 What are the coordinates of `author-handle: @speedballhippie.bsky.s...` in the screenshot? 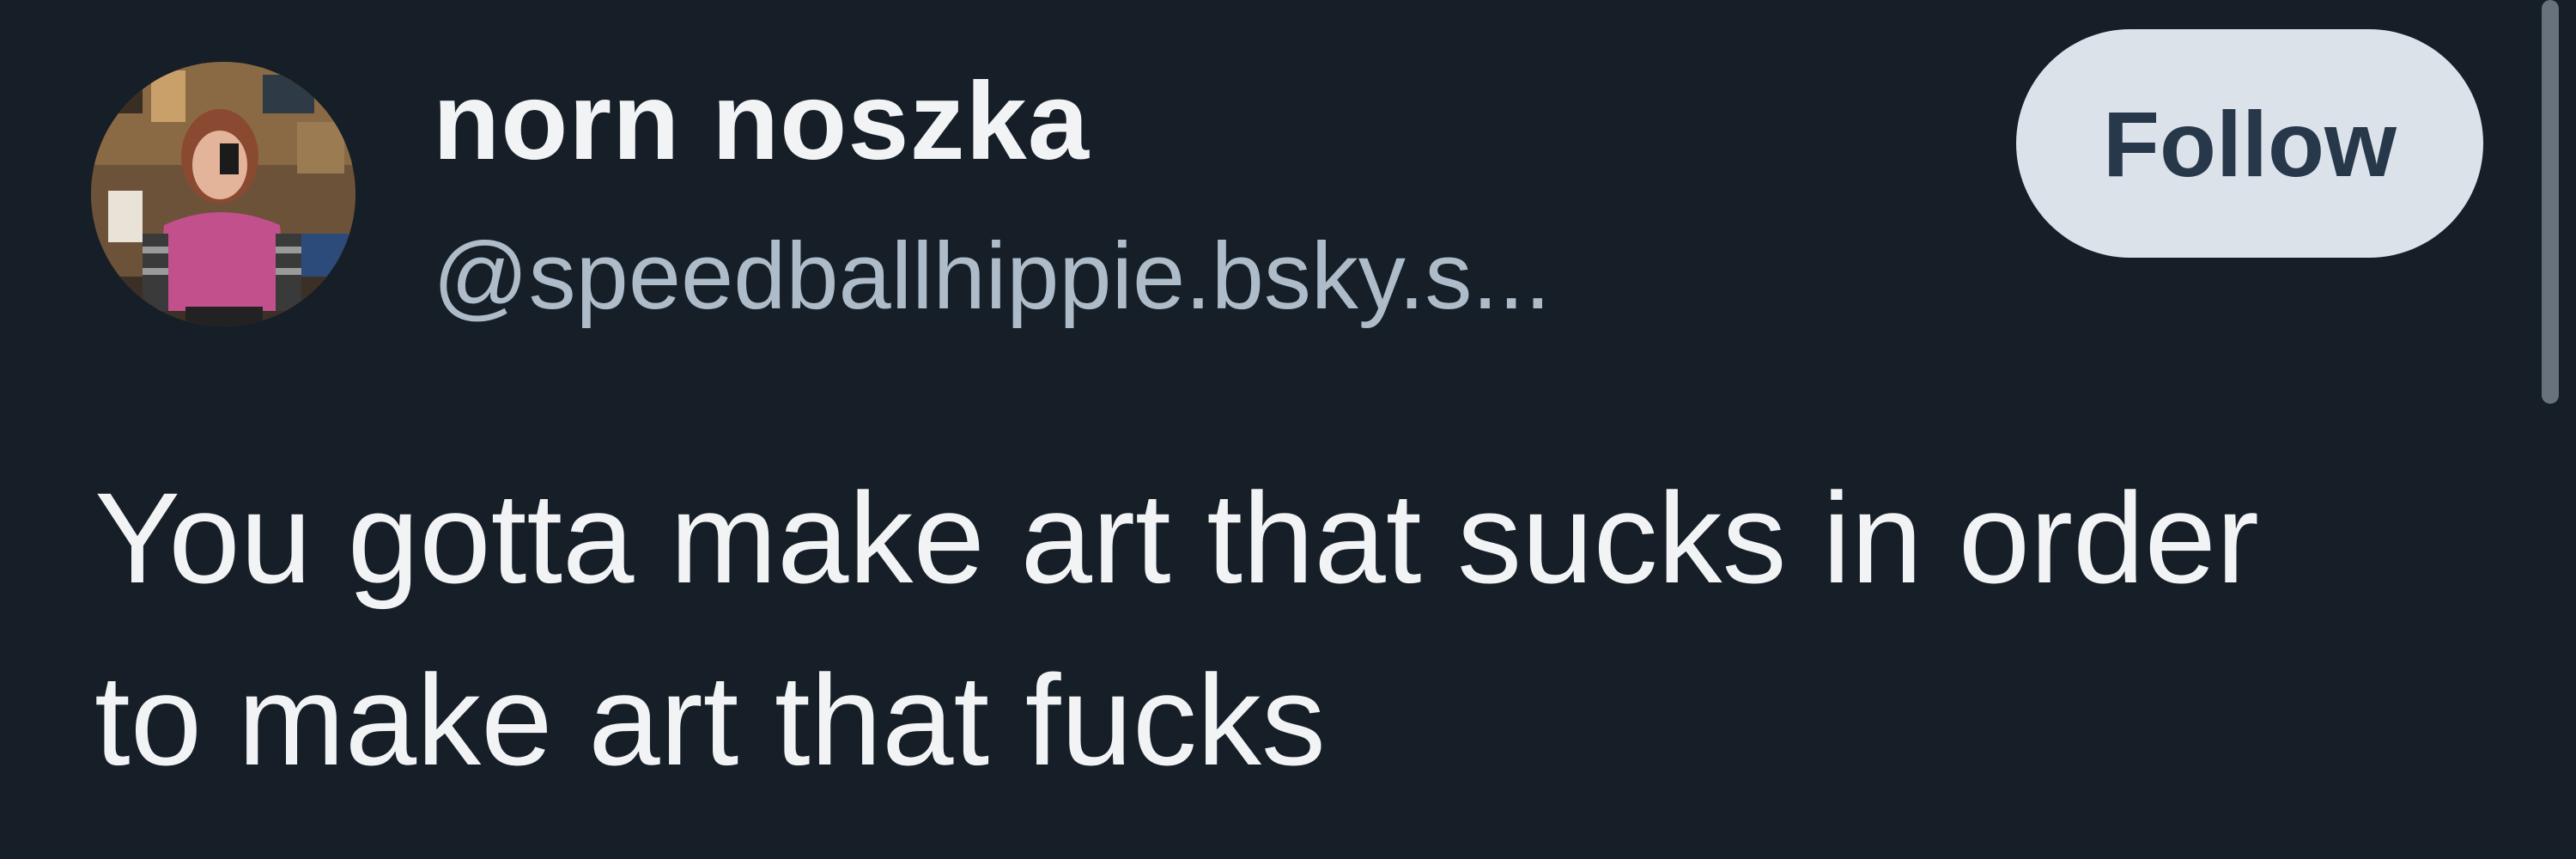 It's located at (992, 276).